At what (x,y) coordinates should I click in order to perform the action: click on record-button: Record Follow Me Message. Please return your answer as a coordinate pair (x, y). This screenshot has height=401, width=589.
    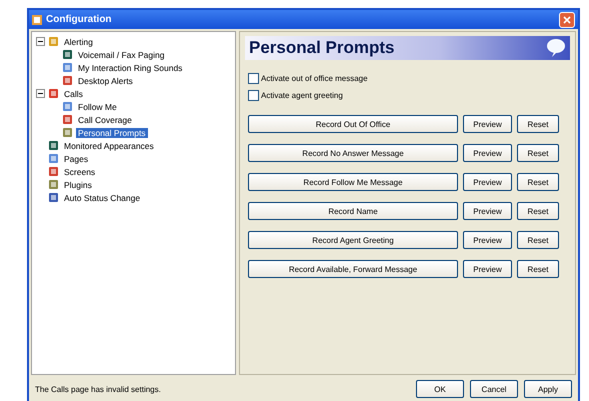
    Looking at the image, I should click on (353, 182).